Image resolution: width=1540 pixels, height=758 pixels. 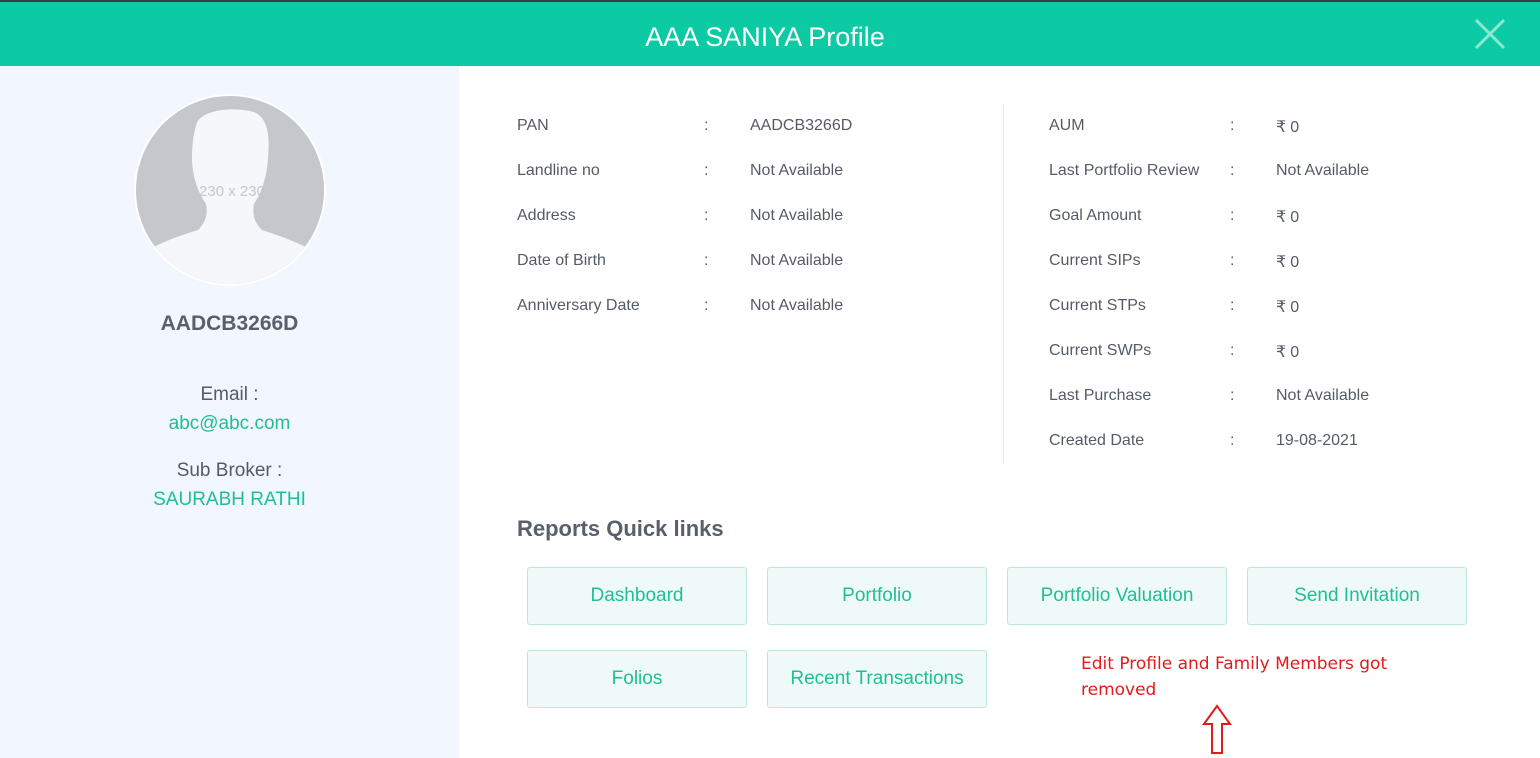 I want to click on detail-label: Address, so click(x=546, y=215).